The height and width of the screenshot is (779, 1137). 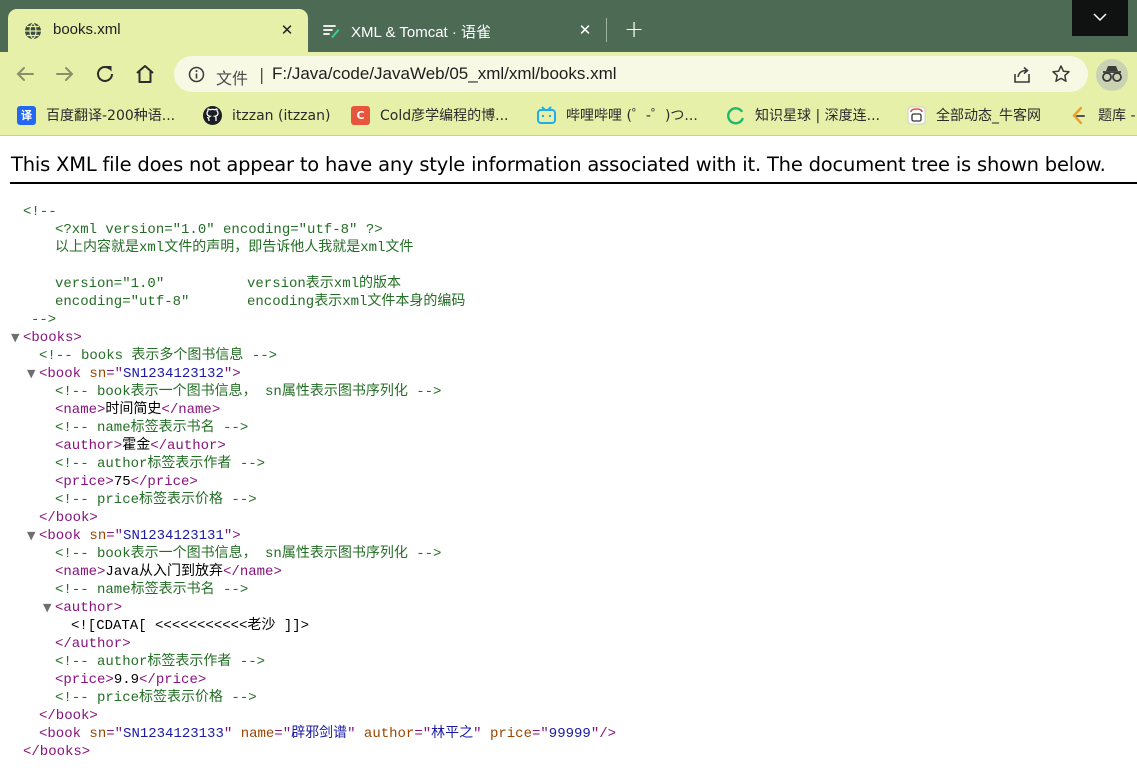 What do you see at coordinates (173, 374) in the screenshot?
I see `attr-value: SN1234123132` at bounding box center [173, 374].